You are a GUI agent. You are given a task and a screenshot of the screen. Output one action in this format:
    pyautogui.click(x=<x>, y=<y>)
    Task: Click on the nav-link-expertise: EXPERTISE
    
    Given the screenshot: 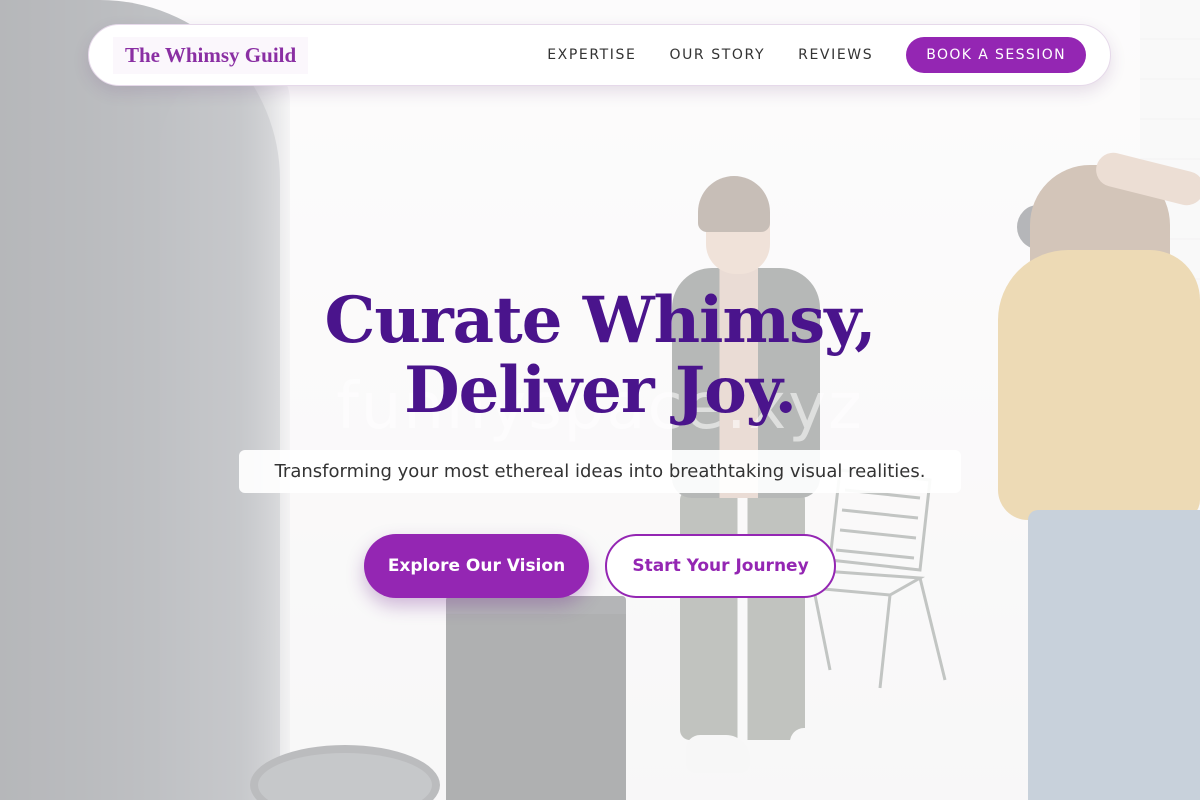 What is the action you would take?
    pyautogui.click(x=591, y=55)
    